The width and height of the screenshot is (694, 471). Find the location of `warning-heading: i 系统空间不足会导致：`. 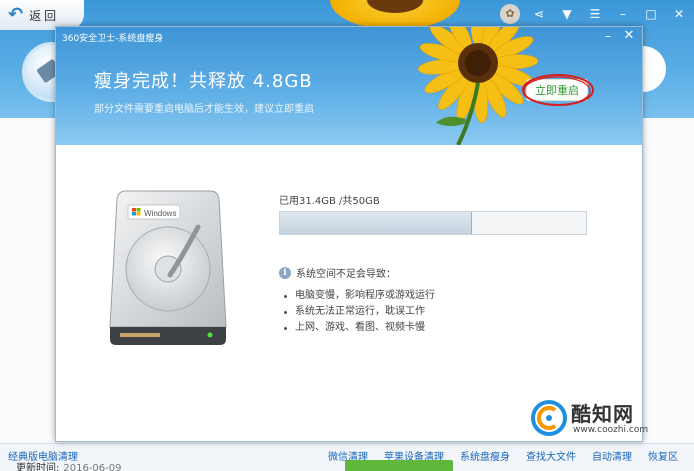

warning-heading: i 系统空间不足会导致： is located at coordinates (337, 272).